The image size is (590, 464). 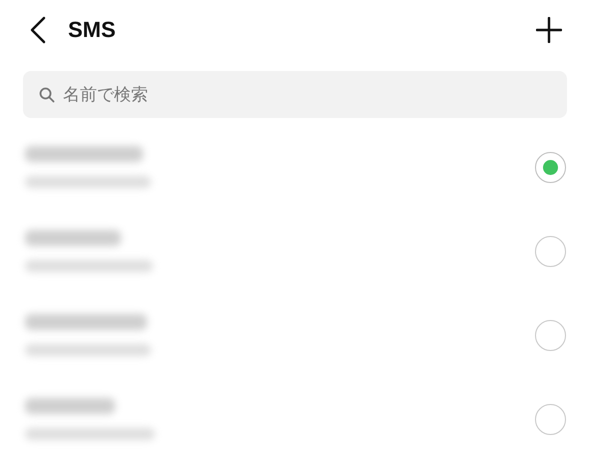 What do you see at coordinates (47, 95) in the screenshot?
I see `search-icon` at bounding box center [47, 95].